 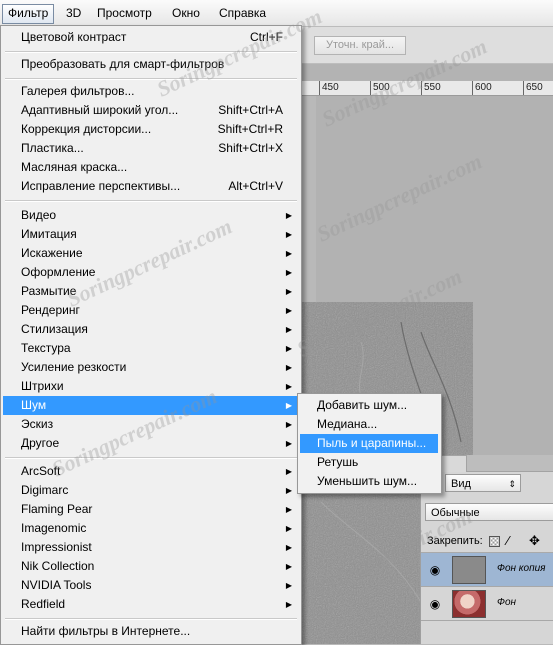 I want to click on menu-item-shortcut: Shift+Ctrl+X, so click(x=250, y=148).